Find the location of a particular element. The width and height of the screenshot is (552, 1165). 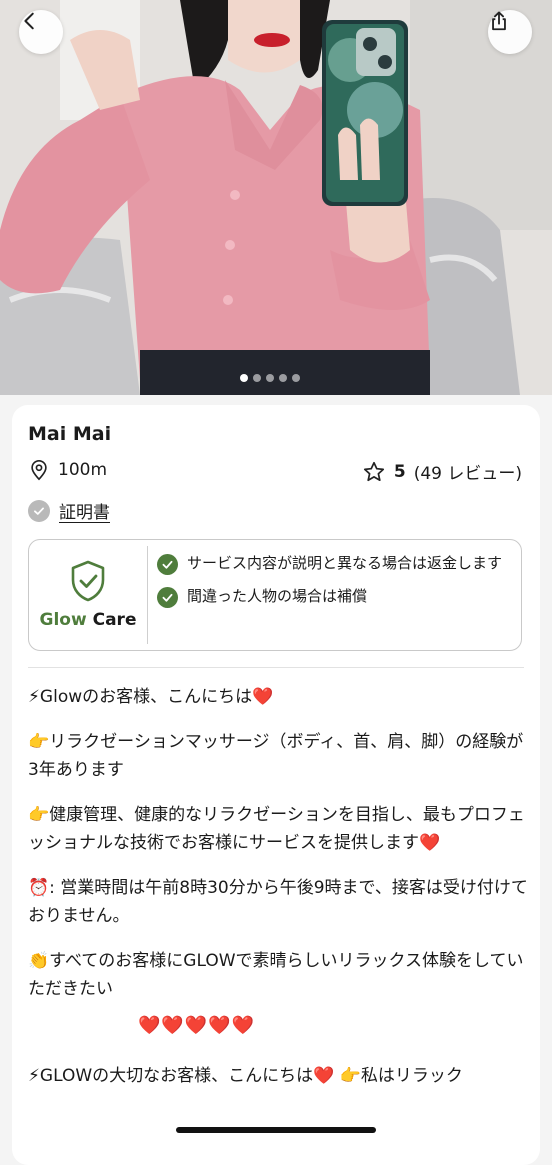

check-circle-icon is located at coordinates (39, 510).